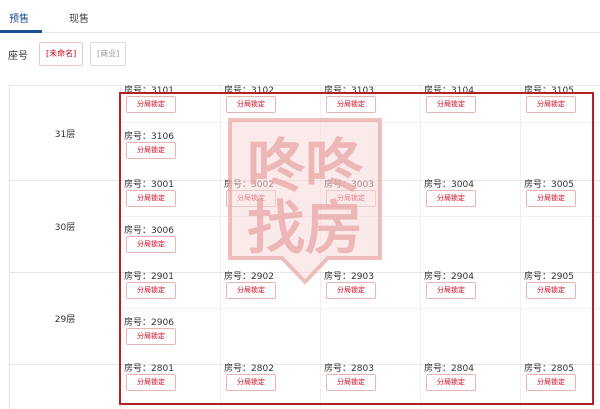  I want to click on room-number: 房号：3101, so click(149, 89).